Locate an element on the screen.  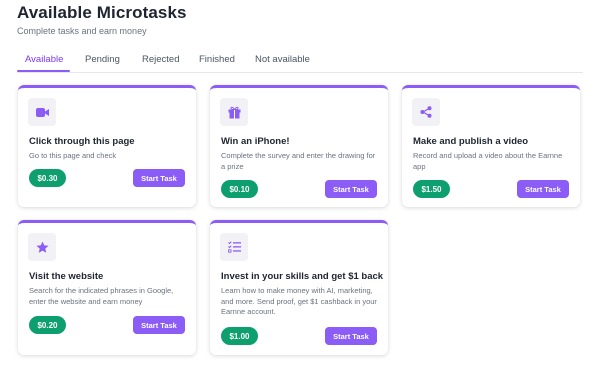
page-title: Available Microtasks is located at coordinates (102, 12).